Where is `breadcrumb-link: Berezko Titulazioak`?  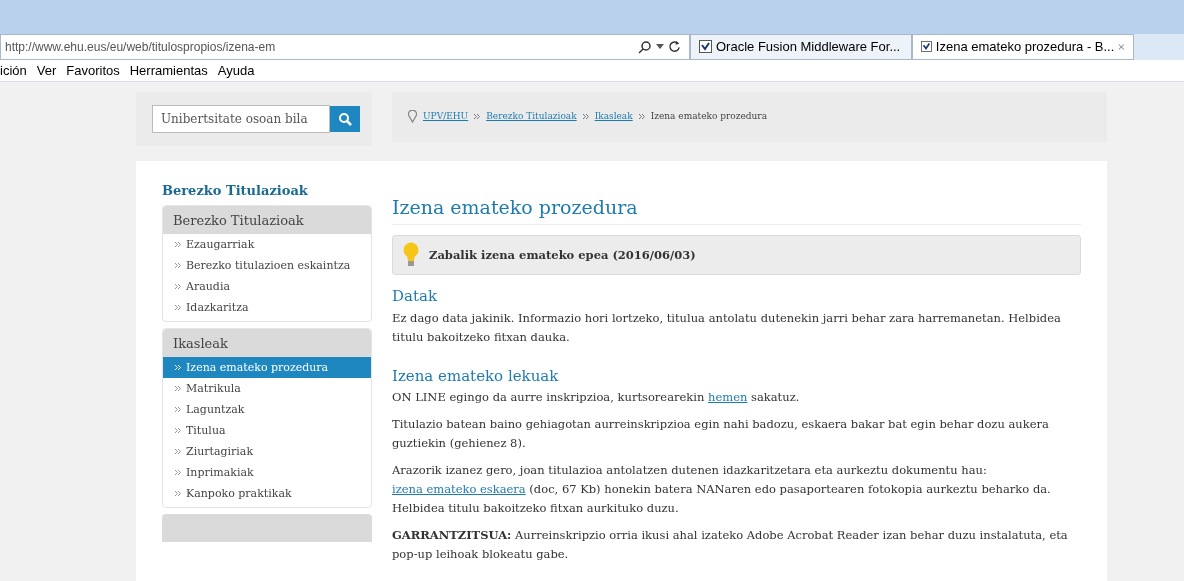 breadcrumb-link: Berezko Titulazioak is located at coordinates (531, 117).